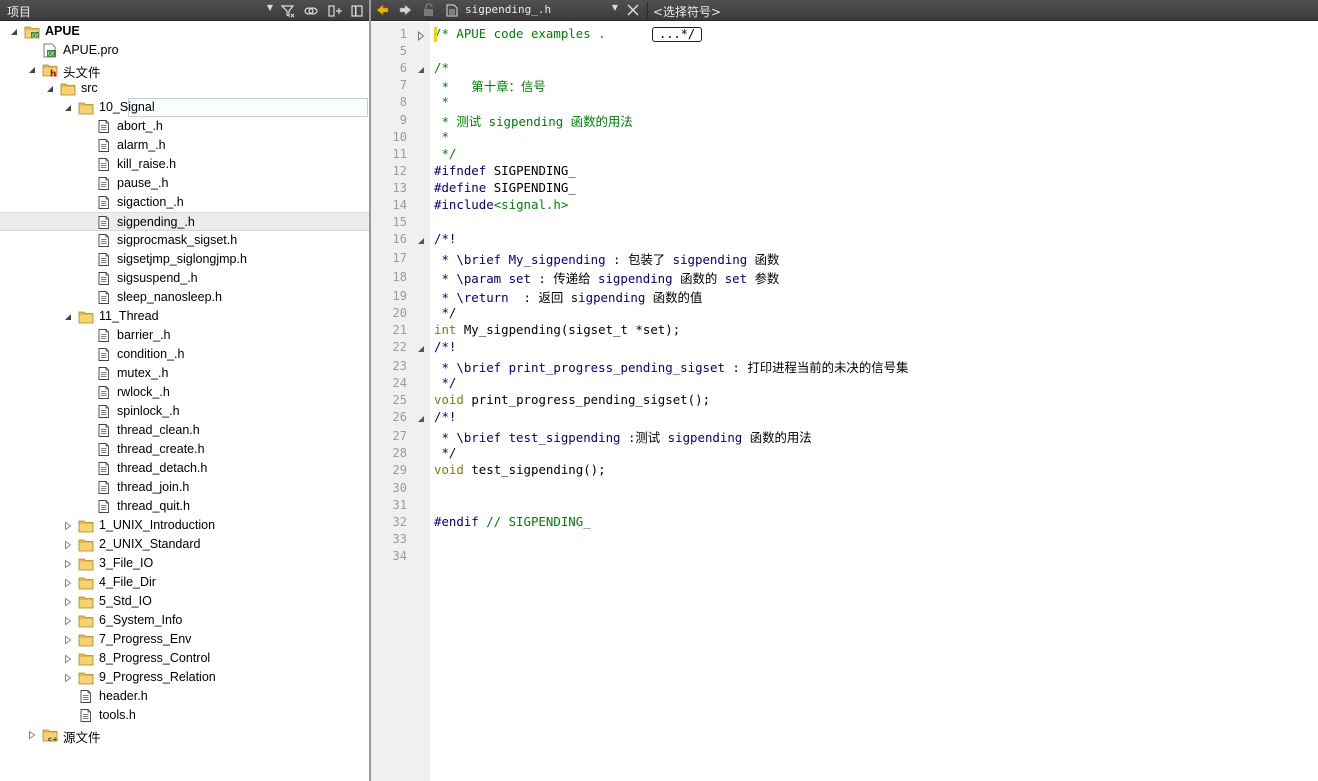 The height and width of the screenshot is (781, 1318). What do you see at coordinates (184, 430) in the screenshot?
I see `tree-item: thread_clean.h` at bounding box center [184, 430].